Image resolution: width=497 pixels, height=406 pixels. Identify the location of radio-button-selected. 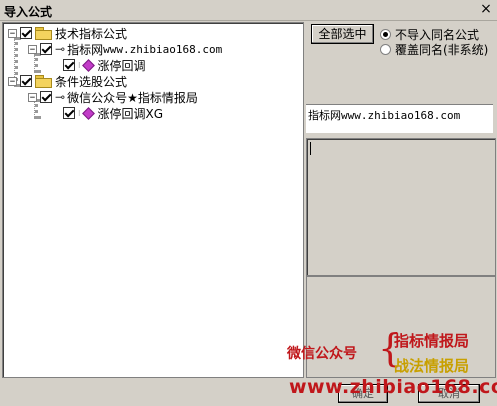
(385, 34).